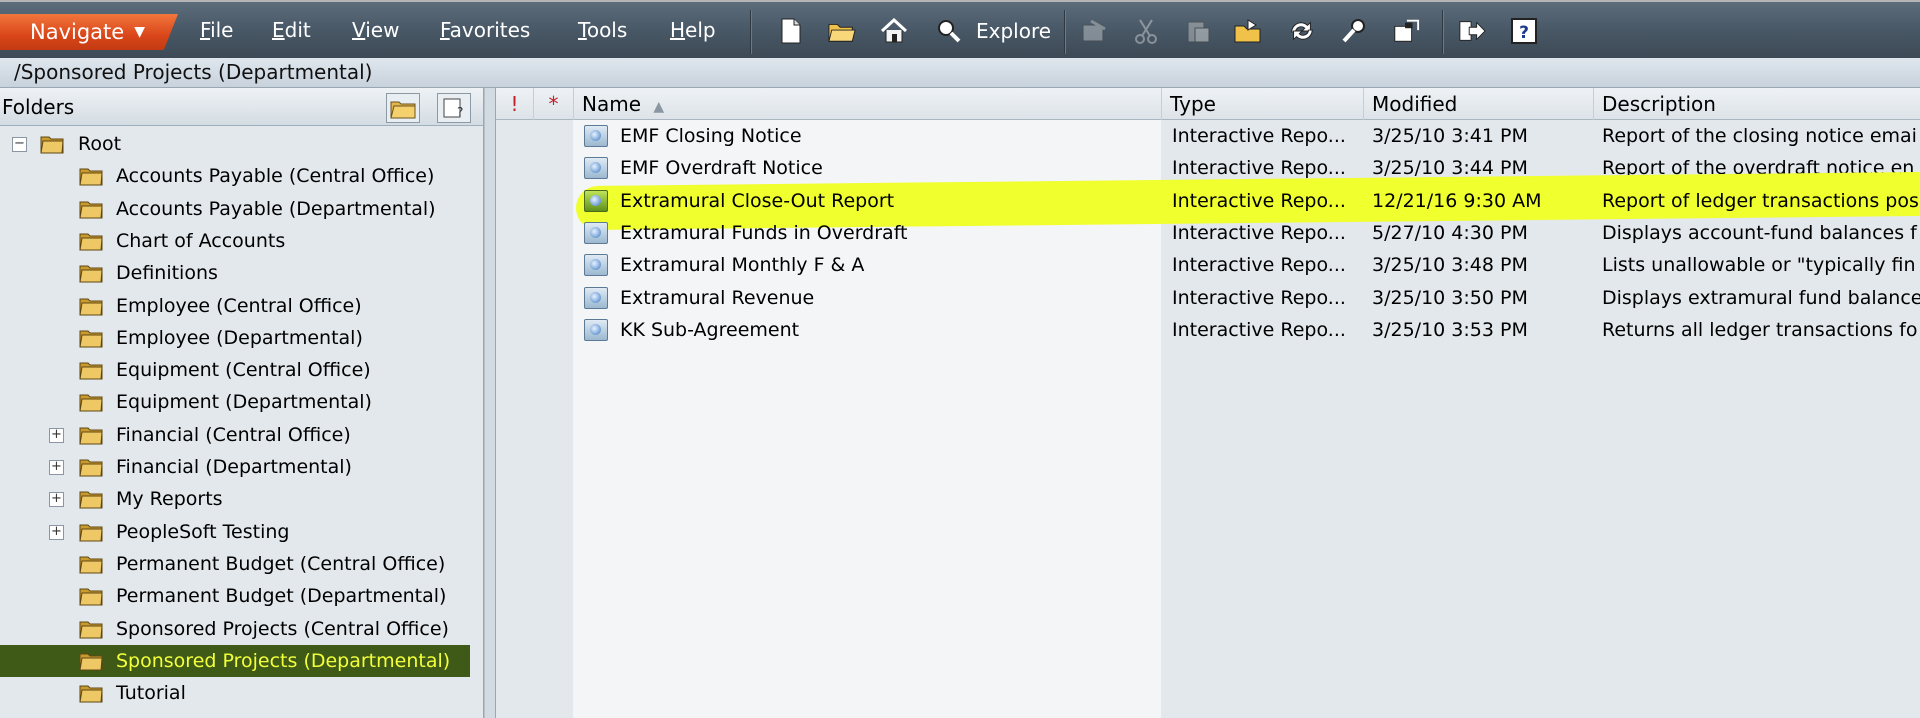 Image resolution: width=1920 pixels, height=718 pixels. What do you see at coordinates (282, 628) in the screenshot?
I see `tree-item-label: Sponsored Projects (Central Office)` at bounding box center [282, 628].